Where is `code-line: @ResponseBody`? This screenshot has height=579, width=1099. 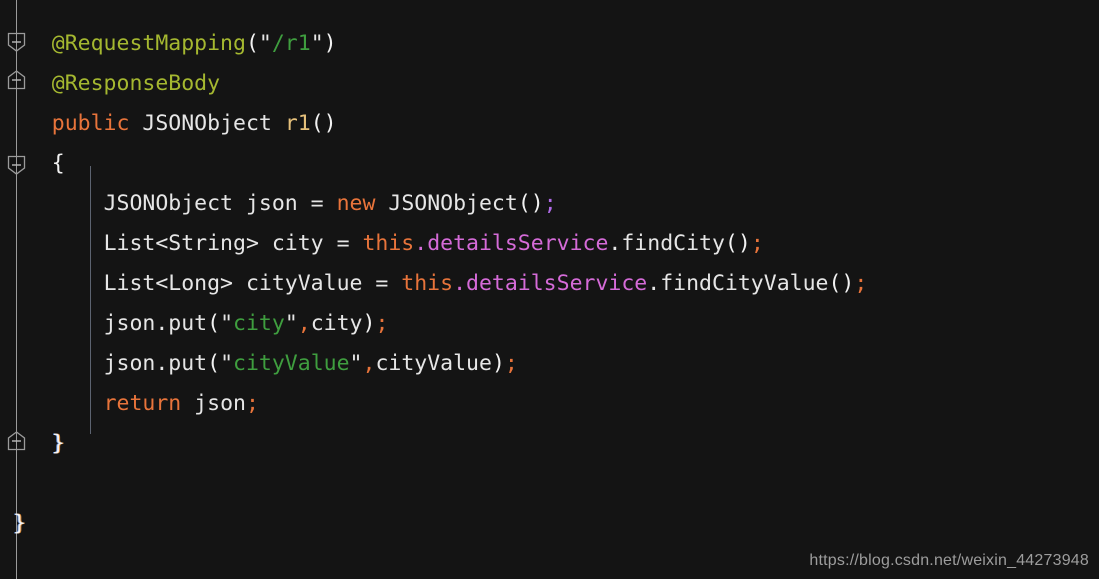 code-line: @ResponseBody is located at coordinates (110, 84).